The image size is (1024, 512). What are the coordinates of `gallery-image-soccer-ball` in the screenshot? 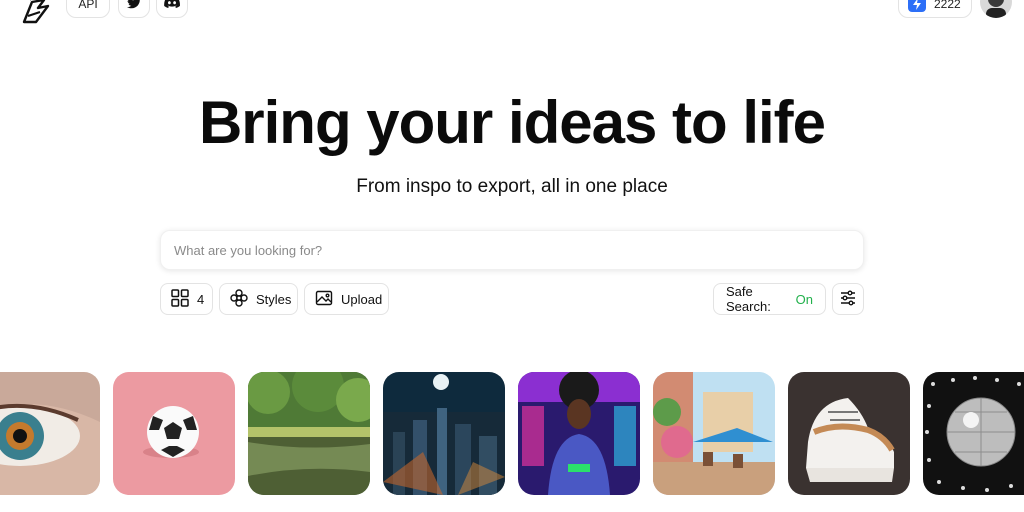 It's located at (174, 433).